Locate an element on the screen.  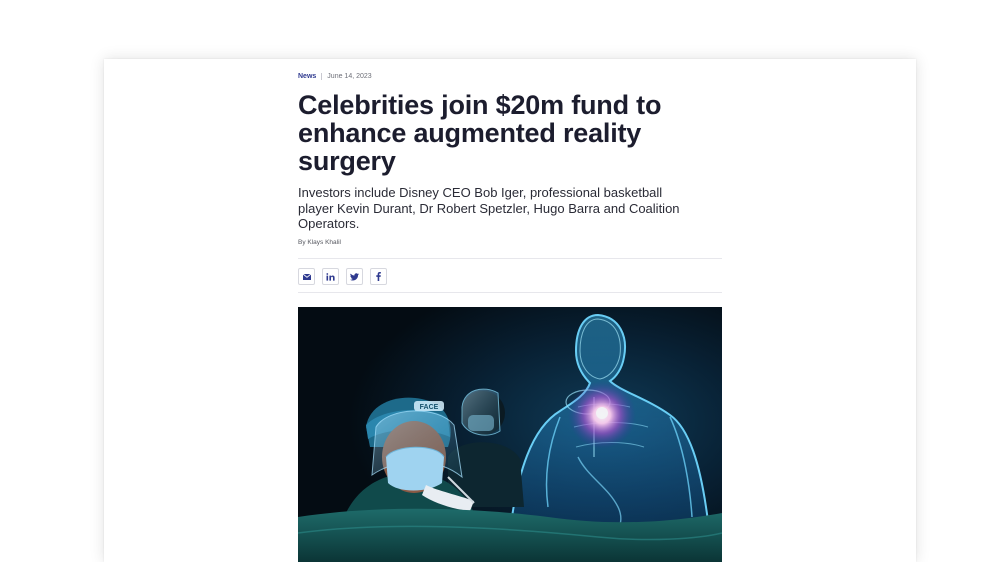
article-meta: News June 14, 2023 is located at coordinates (335, 76).